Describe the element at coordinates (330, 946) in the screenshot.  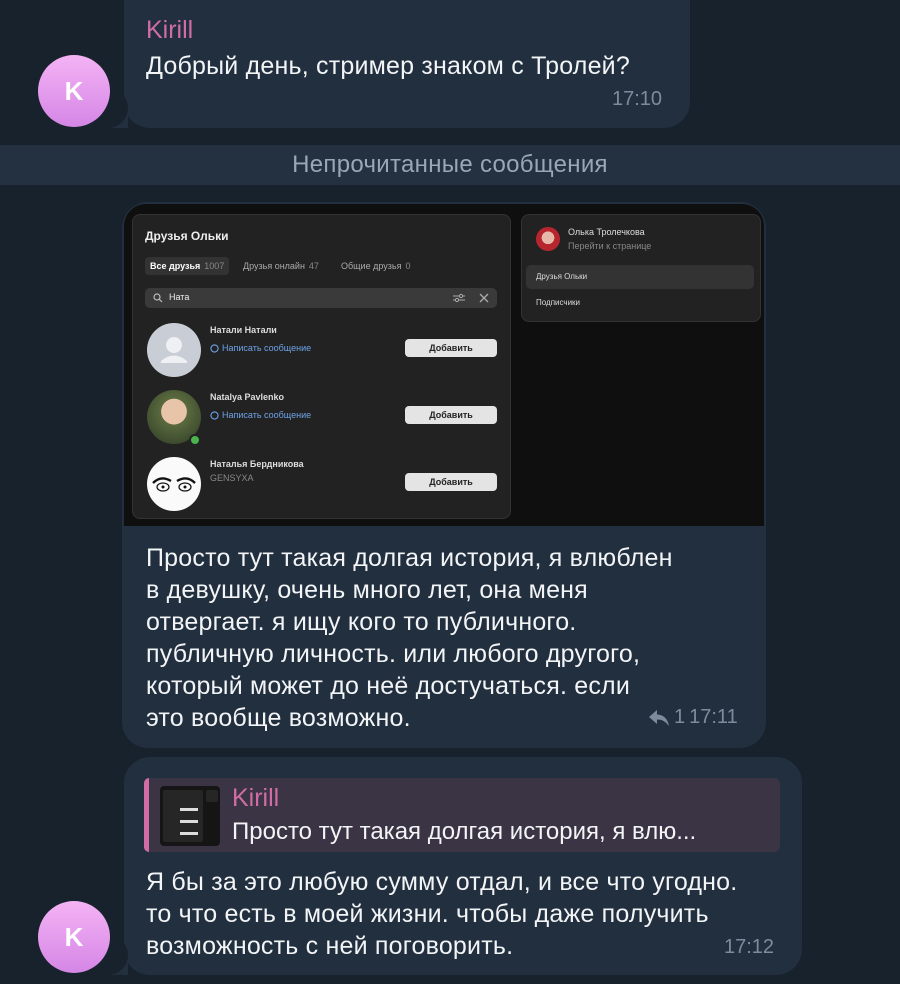
I see `message-line: возможность с ней поговорить.` at that location.